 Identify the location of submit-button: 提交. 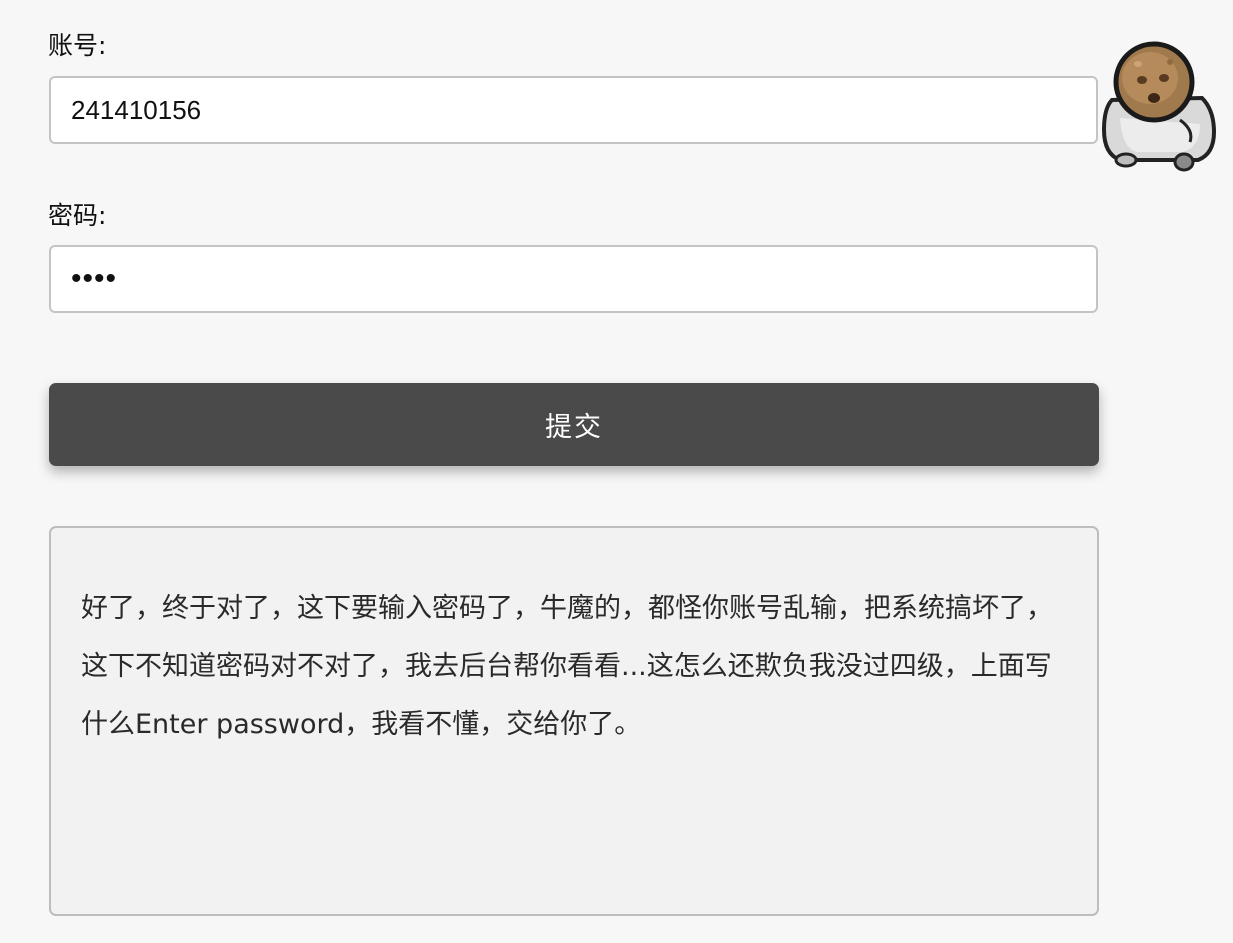
(574, 424).